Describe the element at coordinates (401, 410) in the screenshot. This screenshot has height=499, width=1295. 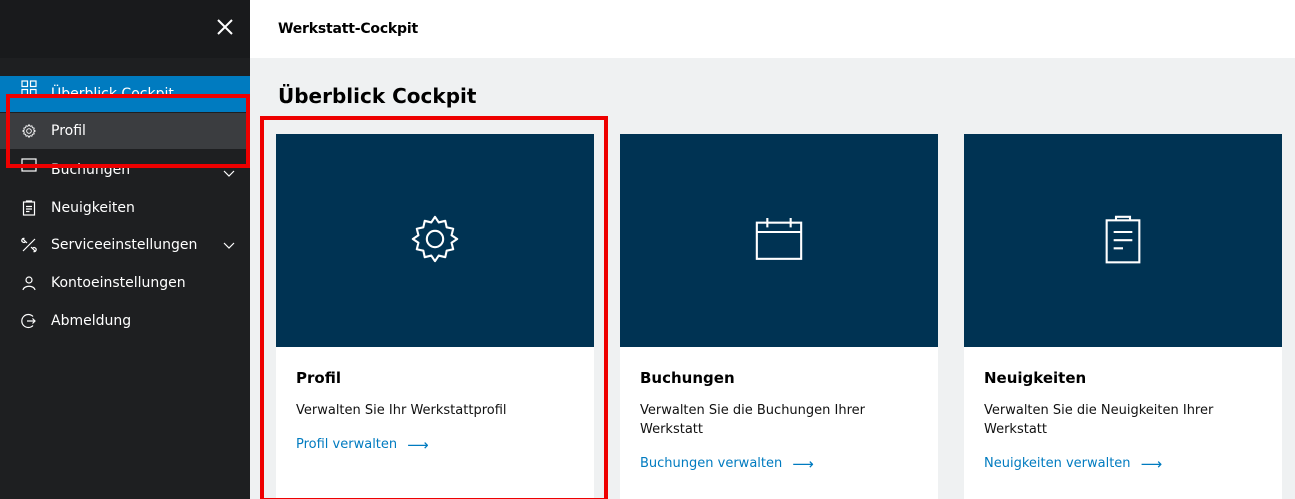
I see `card-description: Verwalten Sie Ihr Werkstattprofil` at that location.